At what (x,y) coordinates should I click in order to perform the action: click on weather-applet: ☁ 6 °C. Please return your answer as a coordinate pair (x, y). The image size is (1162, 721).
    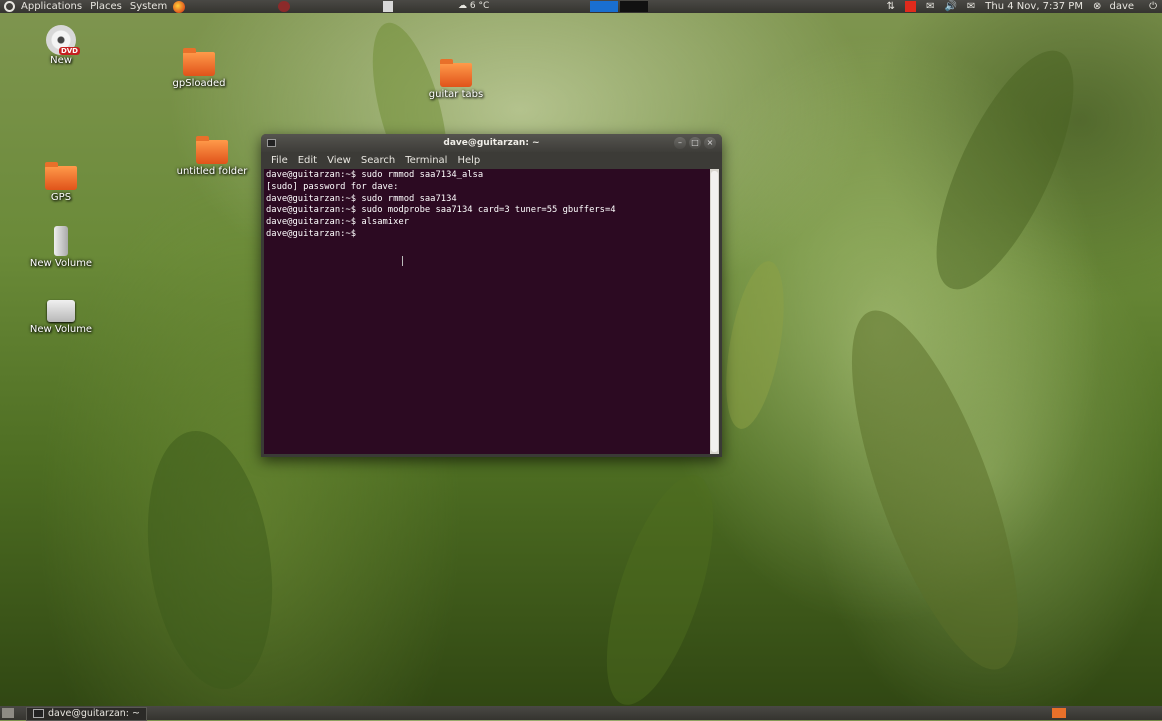
    Looking at the image, I should click on (478, 6).